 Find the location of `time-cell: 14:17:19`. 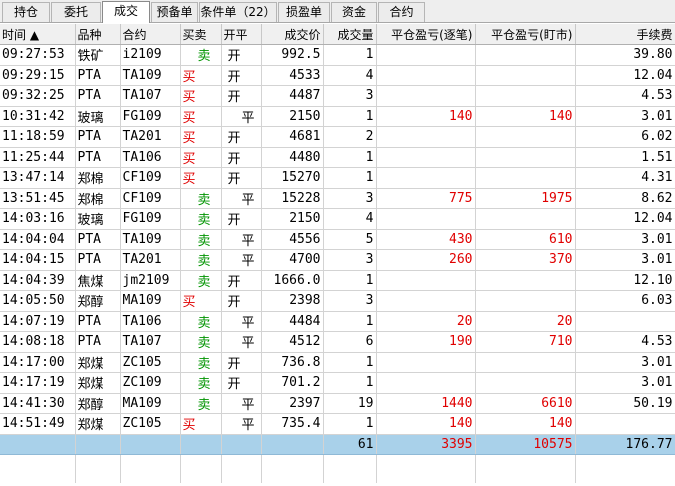

time-cell: 14:17:19 is located at coordinates (38, 383).